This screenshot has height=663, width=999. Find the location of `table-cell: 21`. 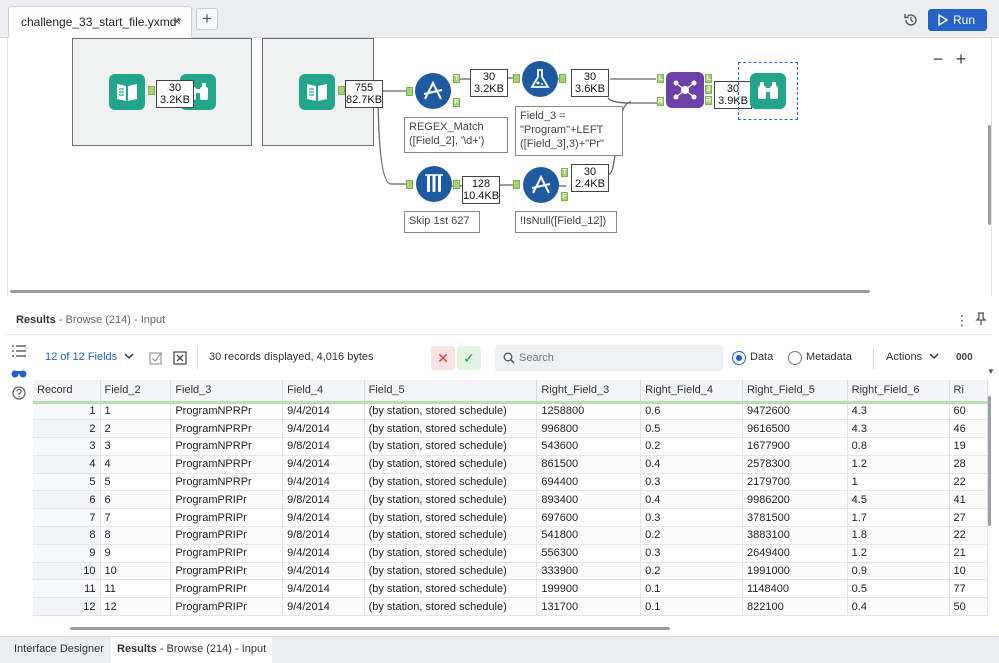

table-cell: 21 is located at coordinates (968, 553).